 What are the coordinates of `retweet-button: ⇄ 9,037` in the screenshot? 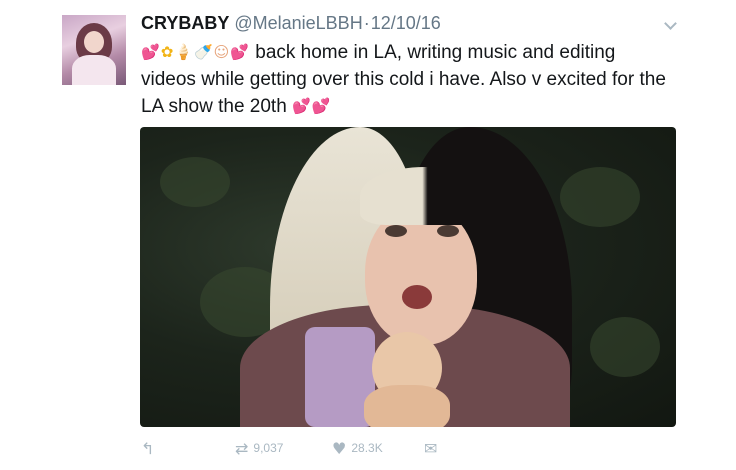 It's located at (259, 448).